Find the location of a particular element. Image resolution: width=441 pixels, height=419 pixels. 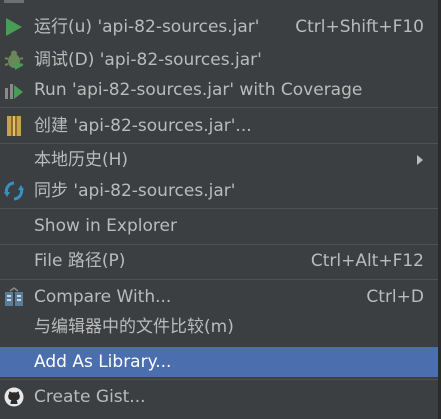

sync-icon is located at coordinates (14, 191).